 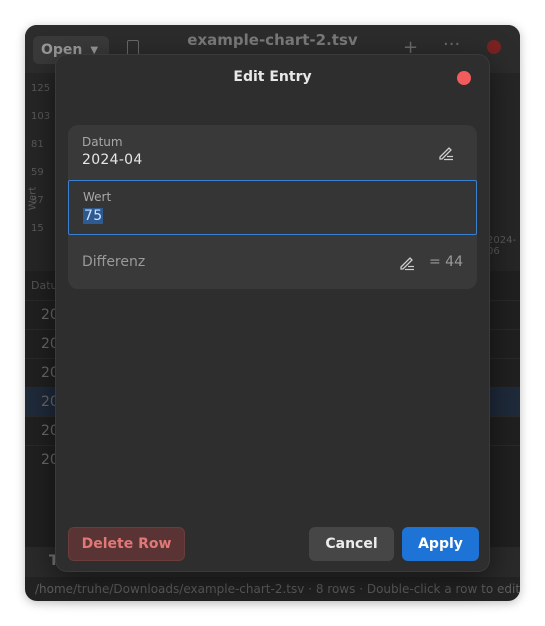 What do you see at coordinates (33, 198) in the screenshot?
I see `y-axis-label: Wert` at bounding box center [33, 198].